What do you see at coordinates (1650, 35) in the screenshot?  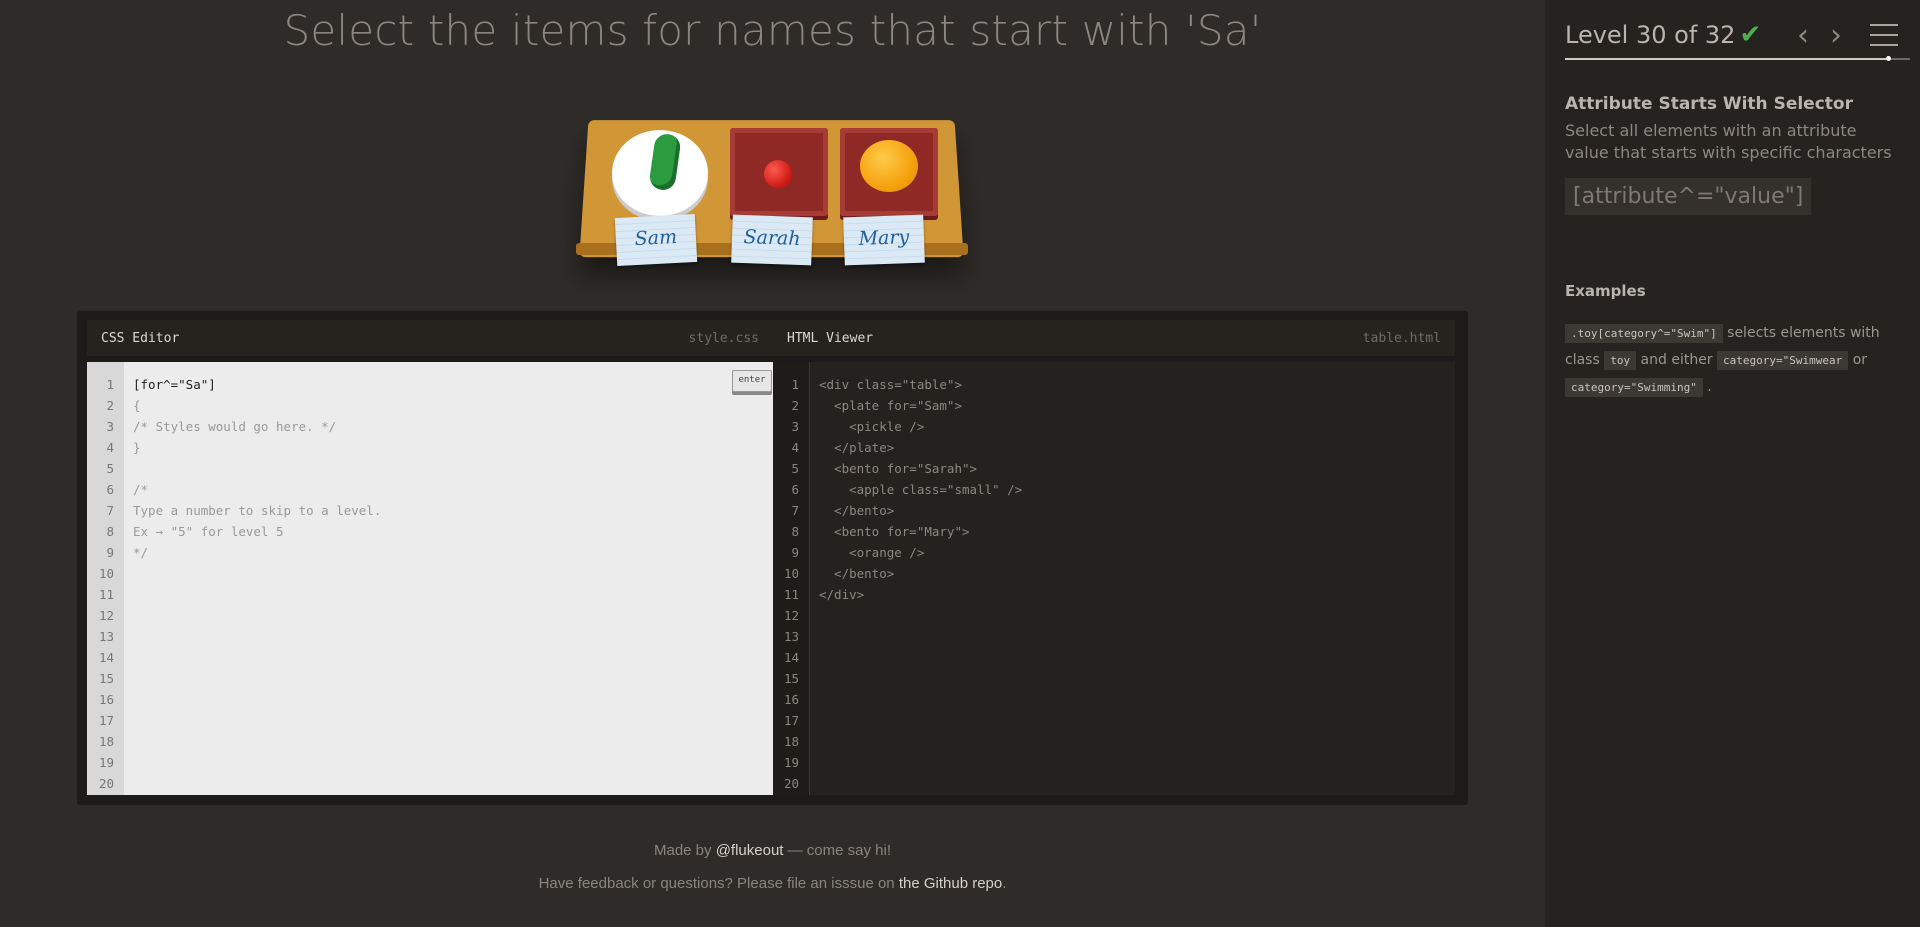 I see `level-text: Level 30 of 32` at bounding box center [1650, 35].